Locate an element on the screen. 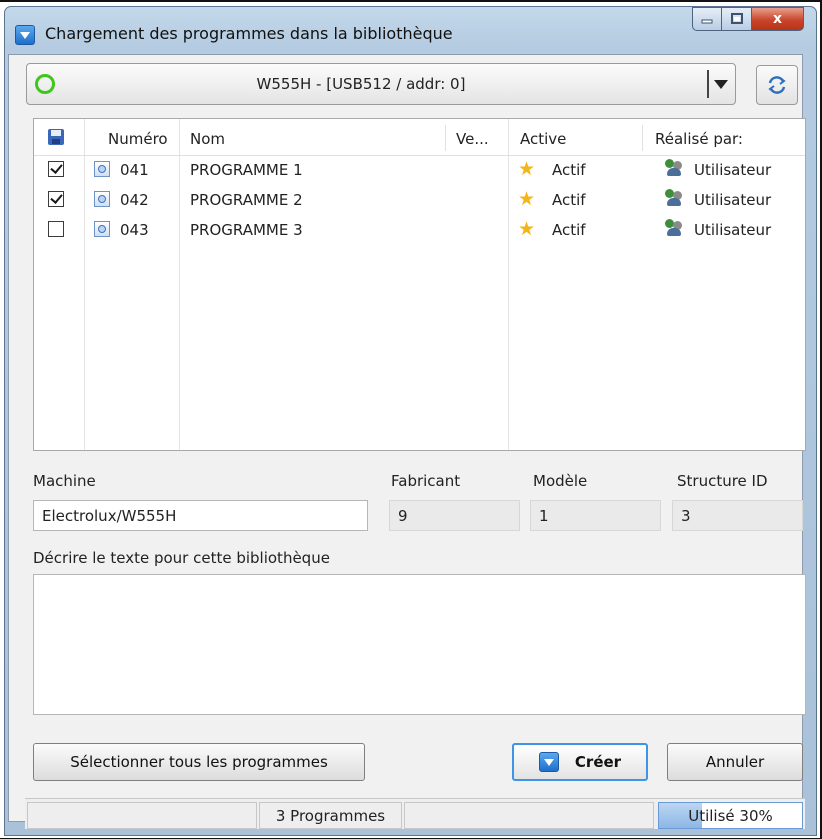 The height and width of the screenshot is (839, 822). table-row: 041 PROGRAMME 1 ★ Actif Utilisateur is located at coordinates (419, 171).